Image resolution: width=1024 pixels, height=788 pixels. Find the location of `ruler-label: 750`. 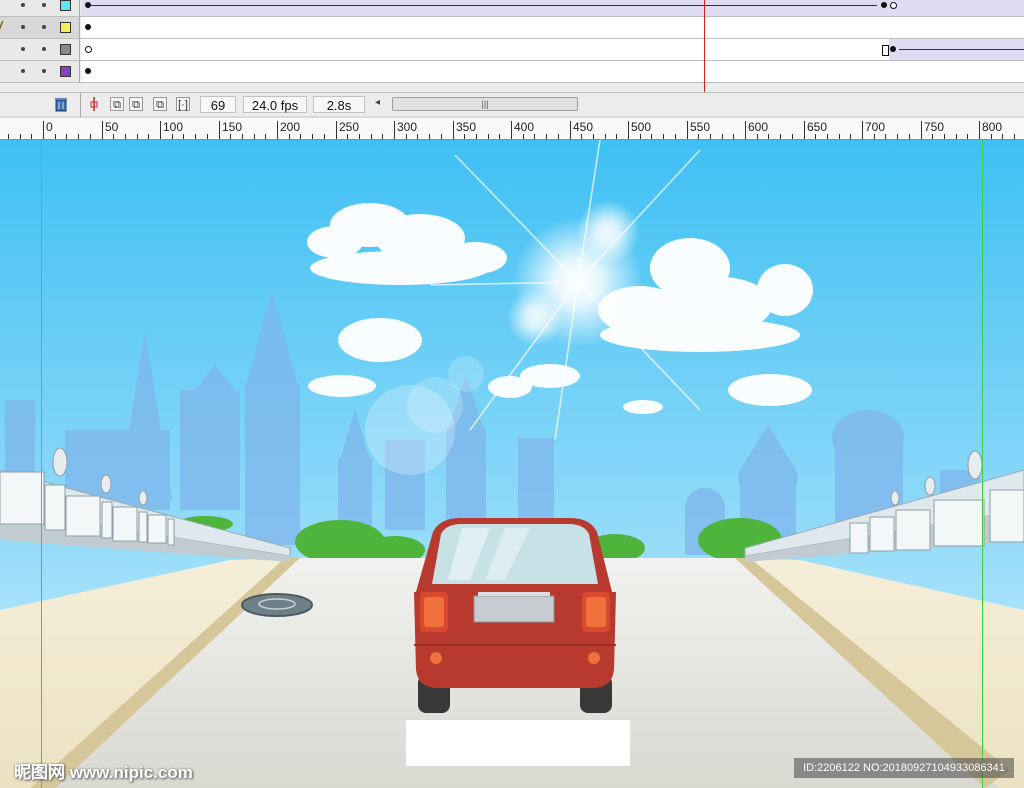

ruler-label: 750 is located at coordinates (934, 127).